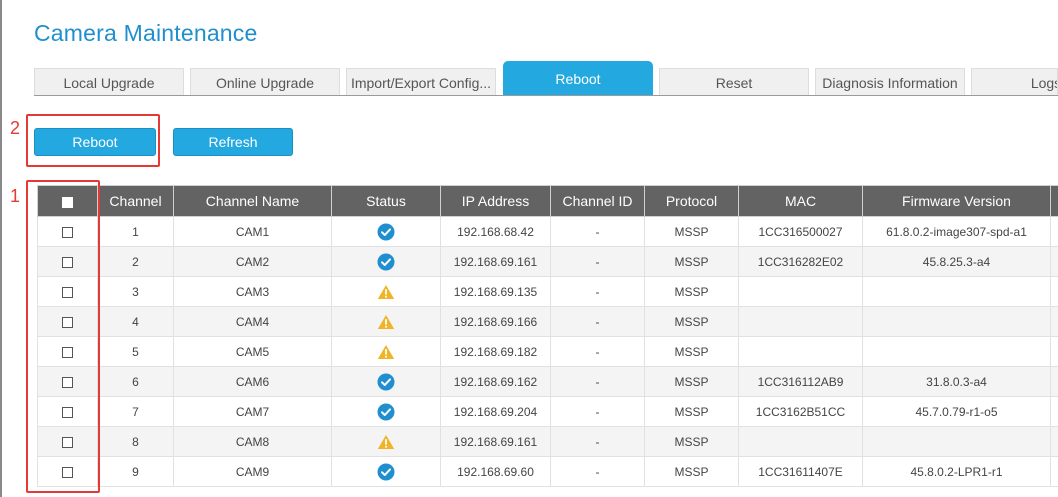 The width and height of the screenshot is (1058, 497). What do you see at coordinates (956, 381) in the screenshot?
I see `cell-firmware-version: 31.8.0.3-a4` at bounding box center [956, 381].